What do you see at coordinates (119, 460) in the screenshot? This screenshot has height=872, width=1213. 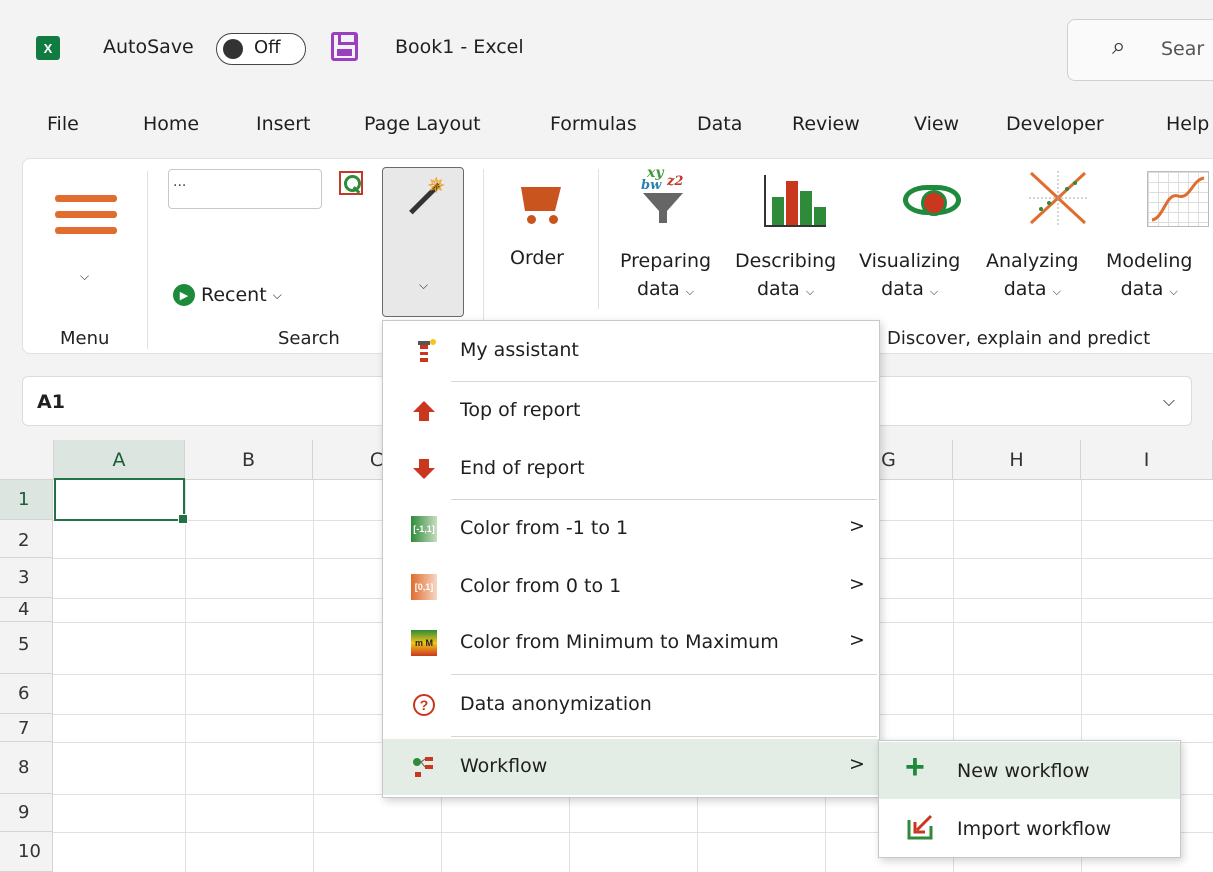 I see `column-header: A` at bounding box center [119, 460].